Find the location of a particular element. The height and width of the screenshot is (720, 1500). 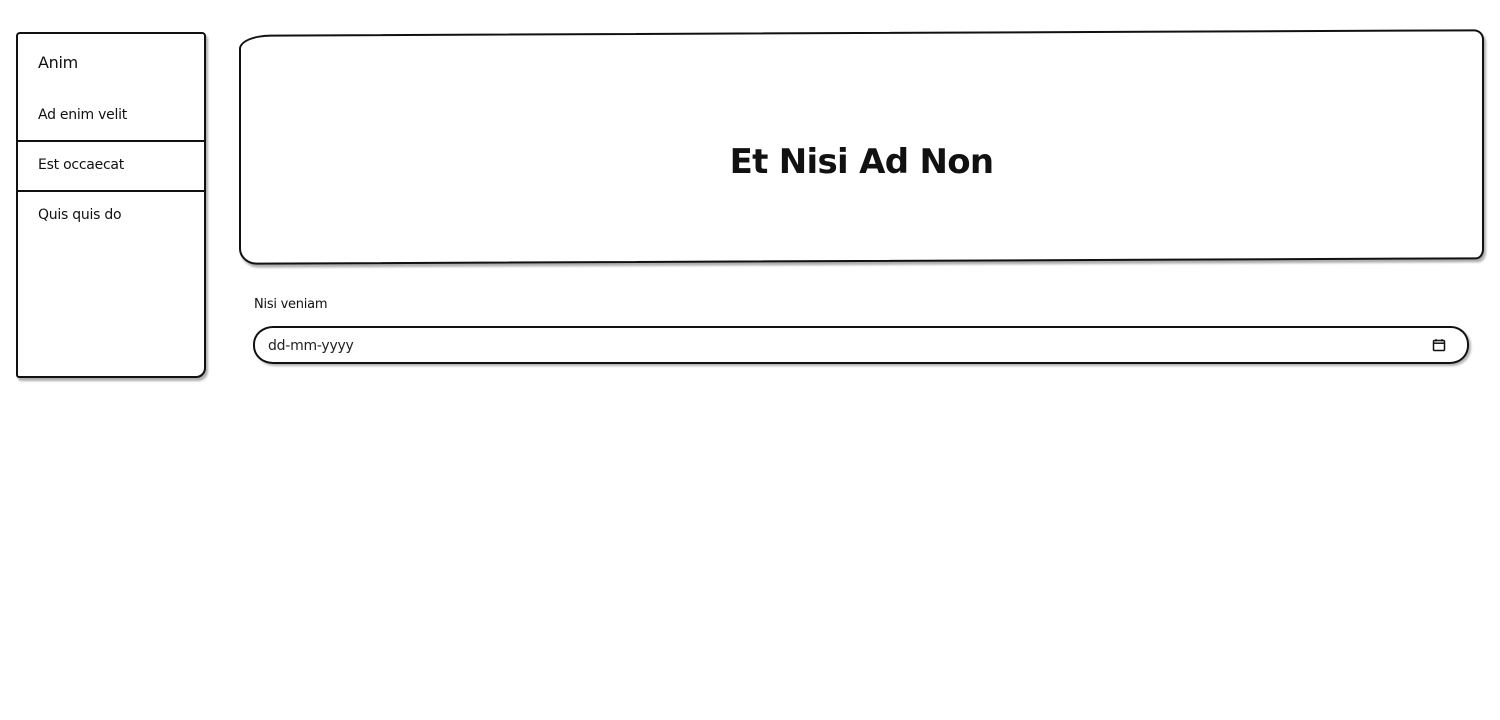

date-field-label: Nisi veniam is located at coordinates (291, 304).